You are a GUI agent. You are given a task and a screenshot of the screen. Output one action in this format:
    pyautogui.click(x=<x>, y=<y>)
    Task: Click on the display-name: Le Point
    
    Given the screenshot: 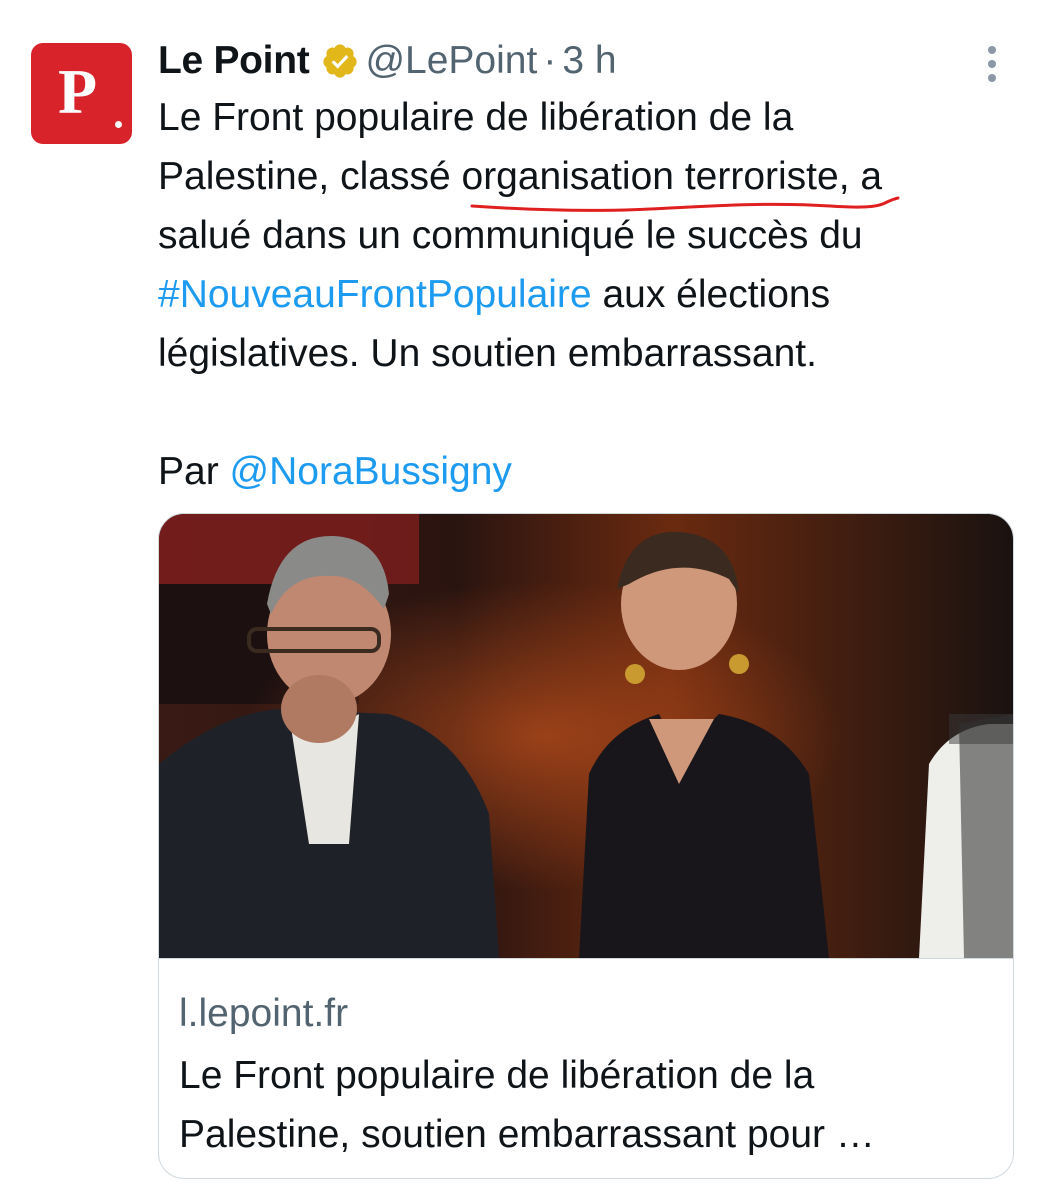 What is the action you would take?
    pyautogui.click(x=234, y=61)
    